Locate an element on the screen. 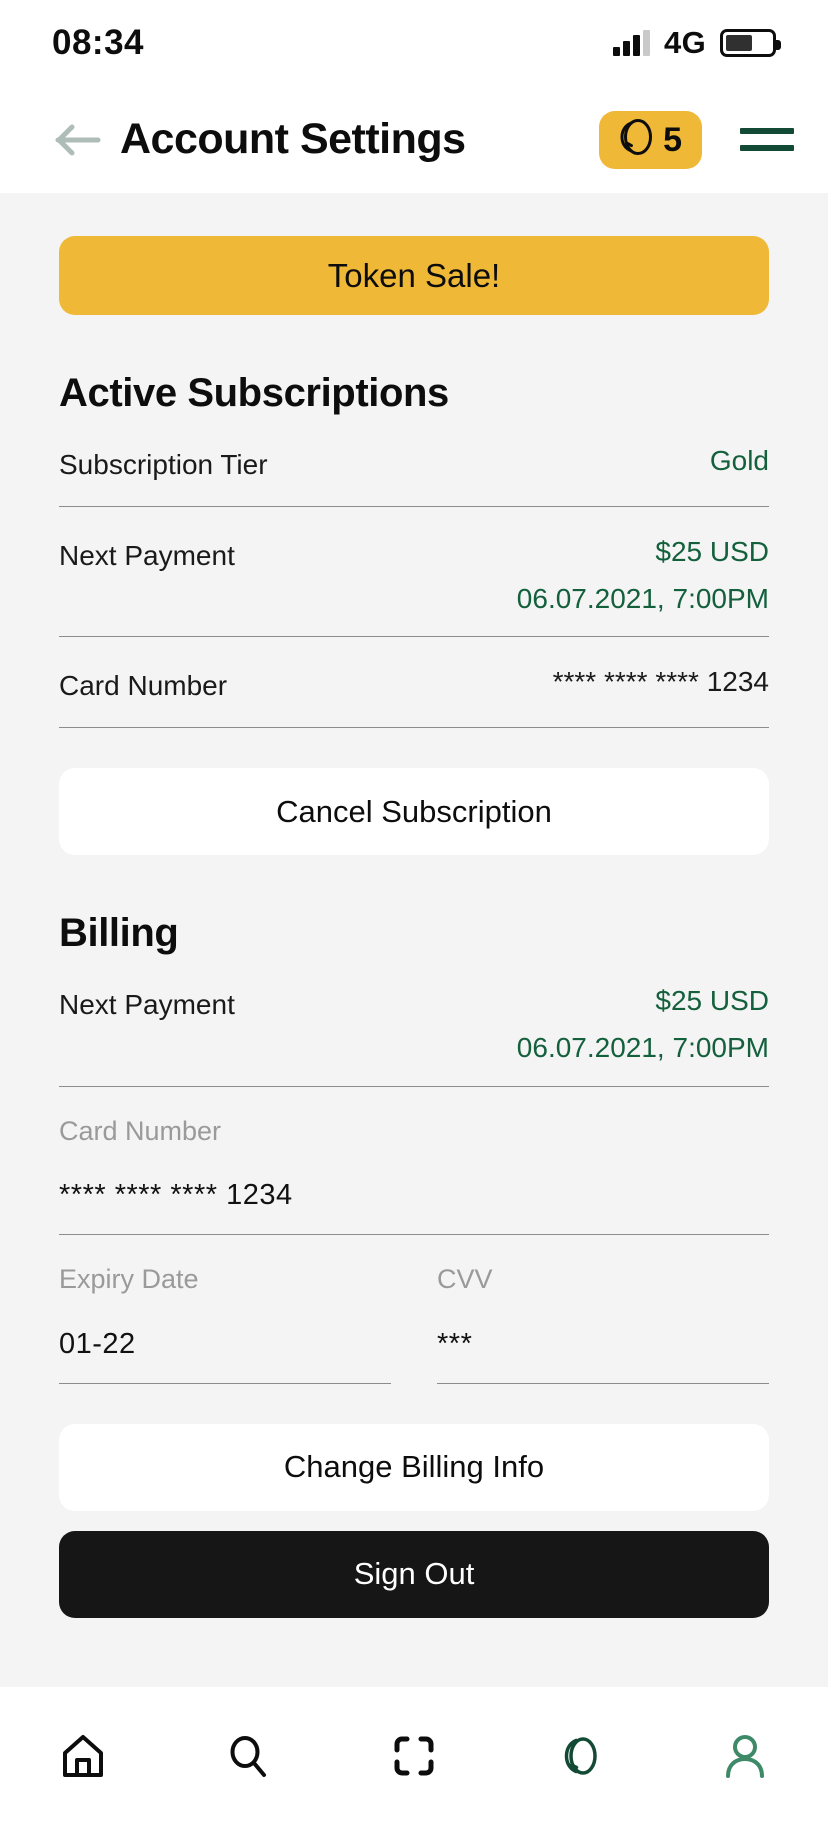  token-sale-button: Token Sale! is located at coordinates (414, 275).